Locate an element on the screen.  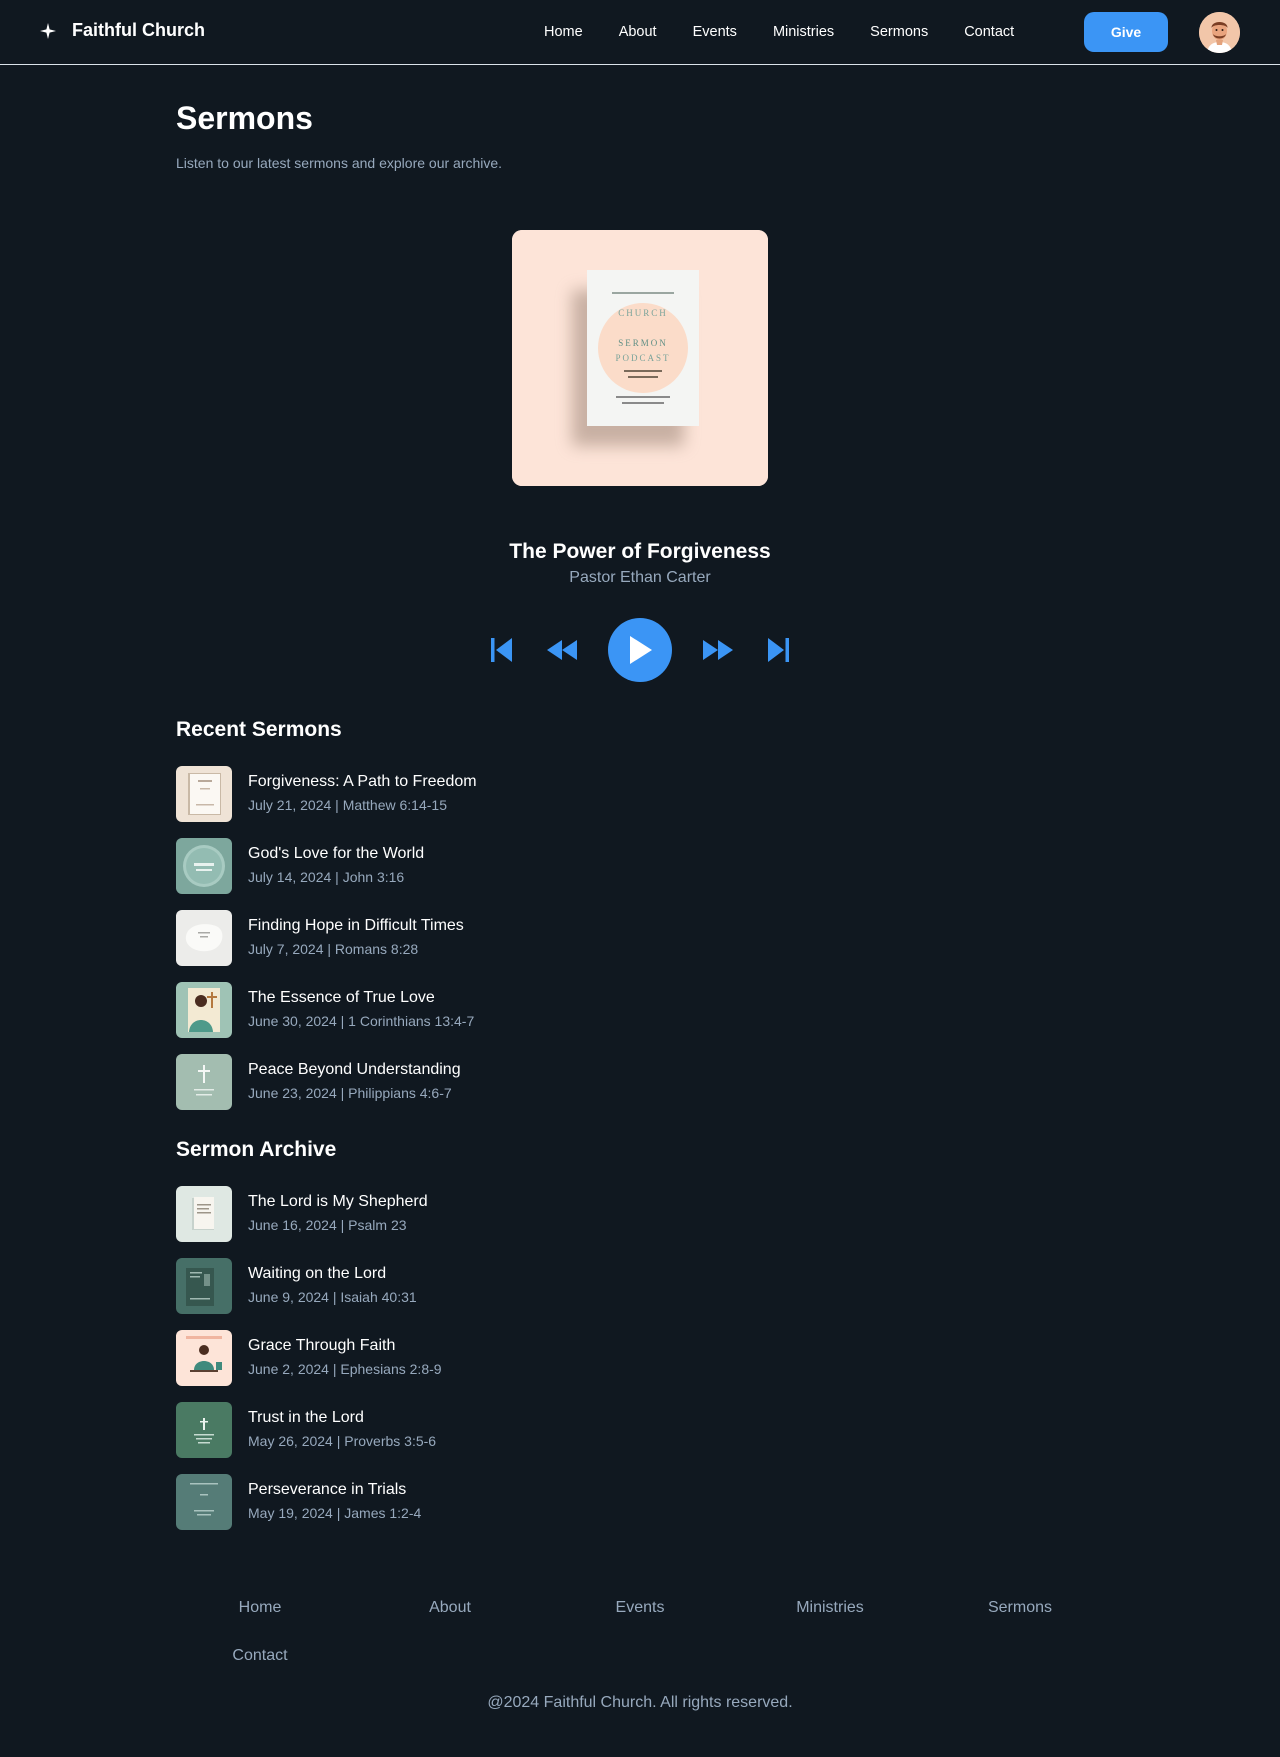
cover-line-3: PODCAST is located at coordinates (642, 358).